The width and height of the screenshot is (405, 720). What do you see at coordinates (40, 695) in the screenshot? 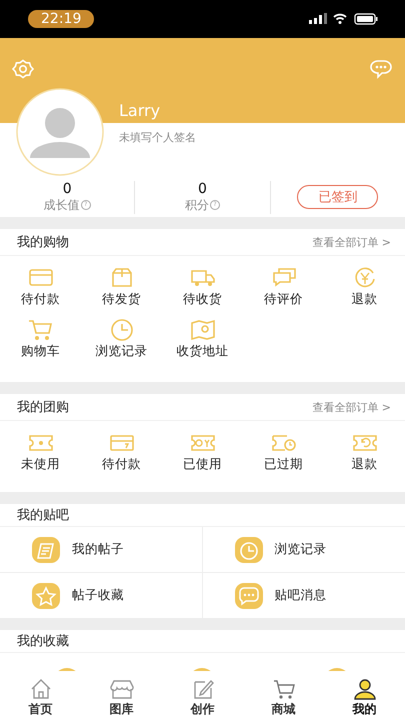
I see `tab: 首页` at bounding box center [40, 695].